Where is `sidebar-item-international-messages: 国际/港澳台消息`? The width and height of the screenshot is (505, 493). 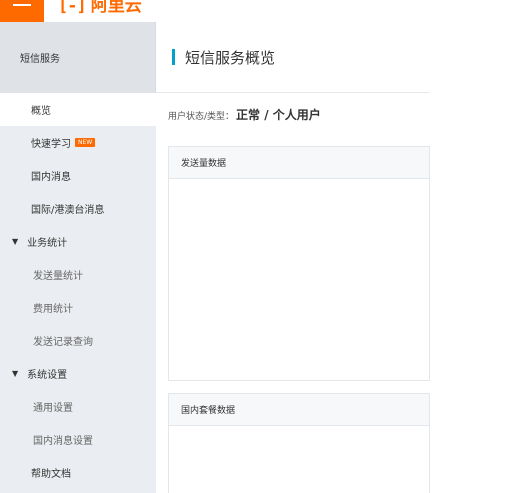
sidebar-item-international-messages: 国际/港澳台消息 is located at coordinates (78, 208).